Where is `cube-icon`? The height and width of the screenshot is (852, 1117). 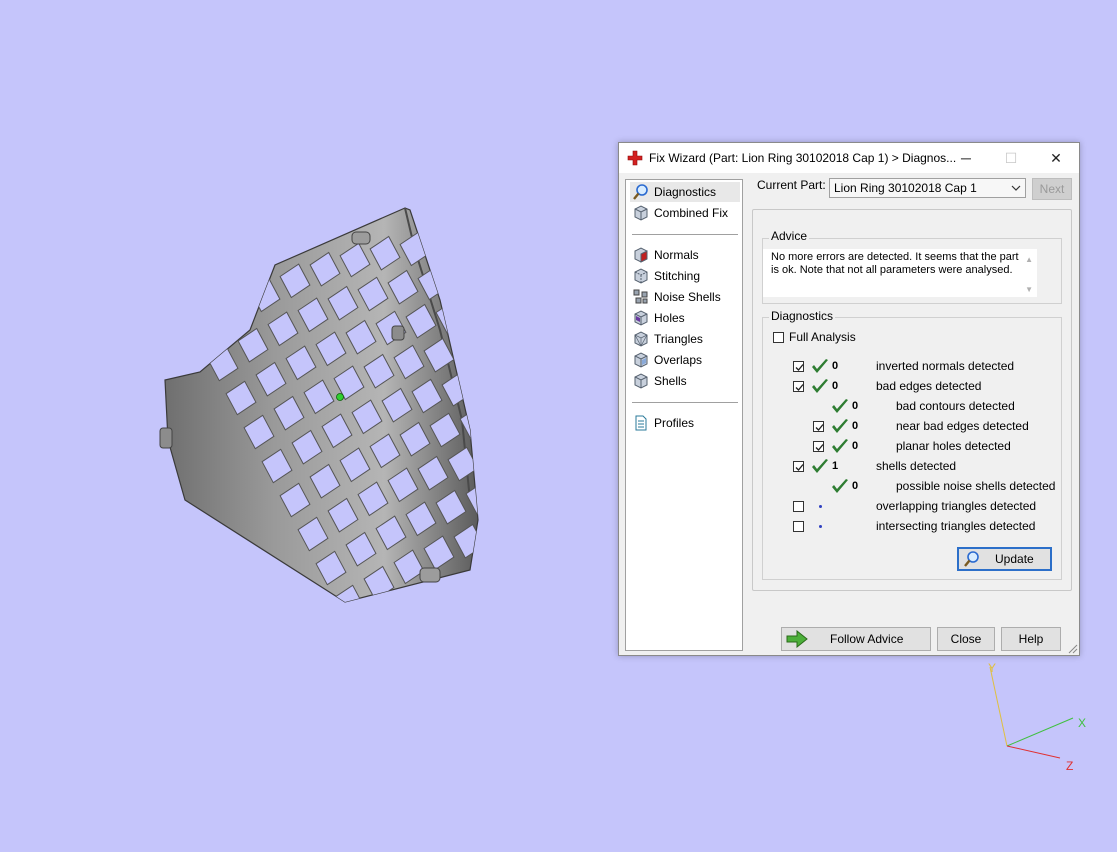 cube-icon is located at coordinates (641, 213).